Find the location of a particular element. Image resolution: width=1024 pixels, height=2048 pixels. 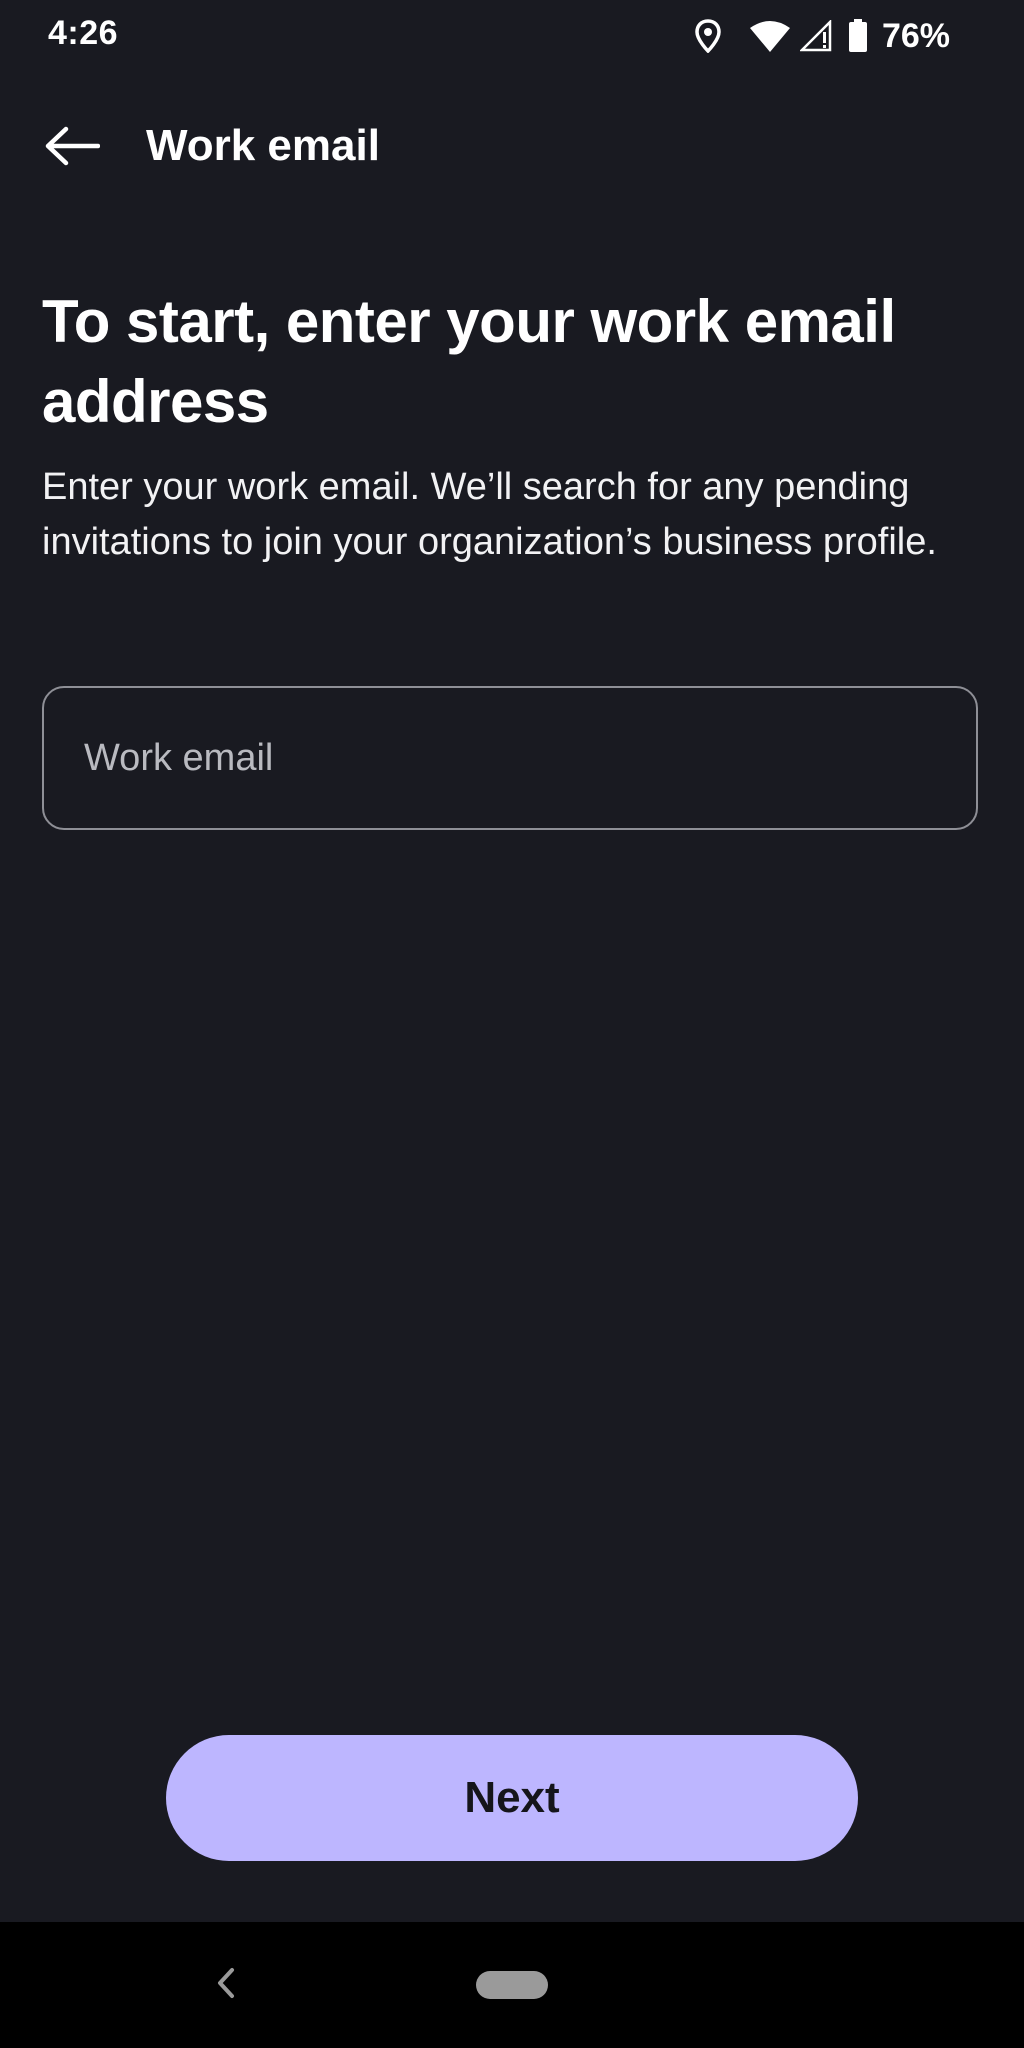

next-button: Next is located at coordinates (512, 1798).